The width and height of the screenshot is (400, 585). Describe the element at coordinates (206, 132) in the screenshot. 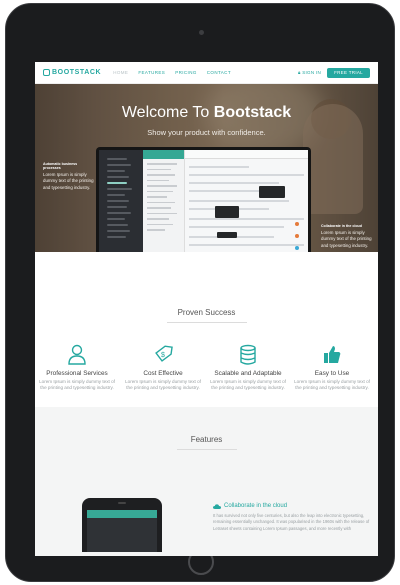

I see `hero-subtitle: Show your product with confidence.` at that location.